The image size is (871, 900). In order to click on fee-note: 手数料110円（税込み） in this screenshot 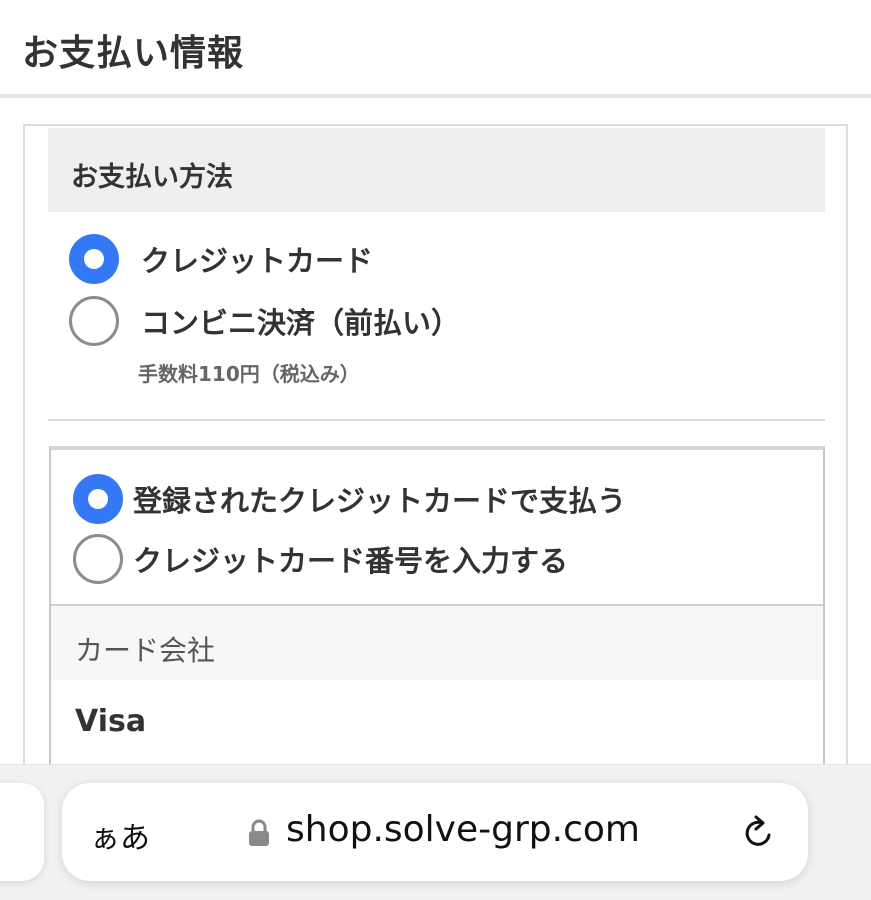, I will do `click(249, 374)`.